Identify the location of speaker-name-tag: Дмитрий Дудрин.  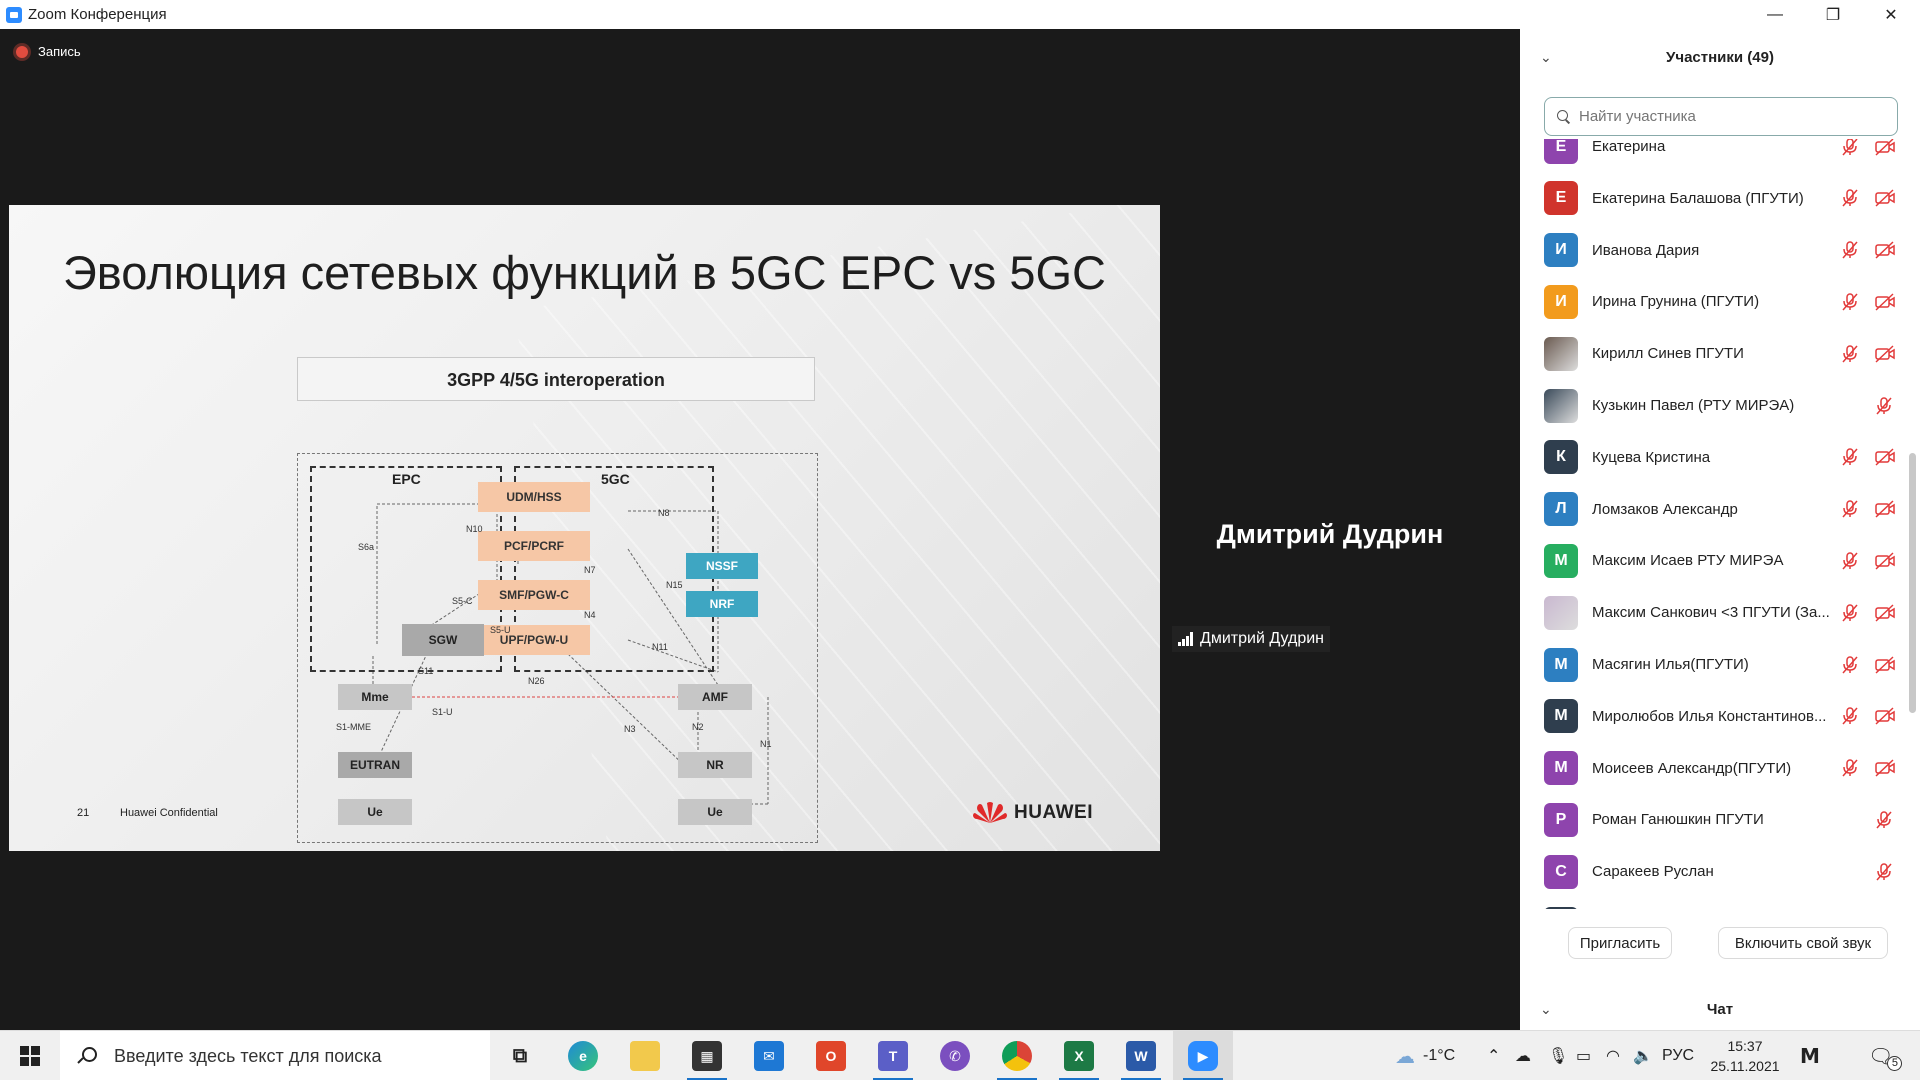
(1251, 639).